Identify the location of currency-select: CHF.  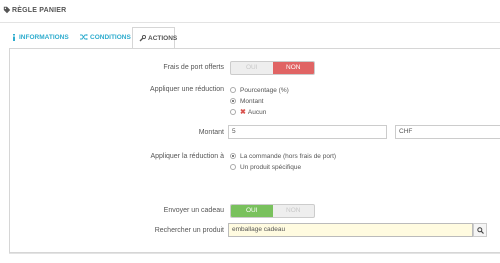
(447, 132).